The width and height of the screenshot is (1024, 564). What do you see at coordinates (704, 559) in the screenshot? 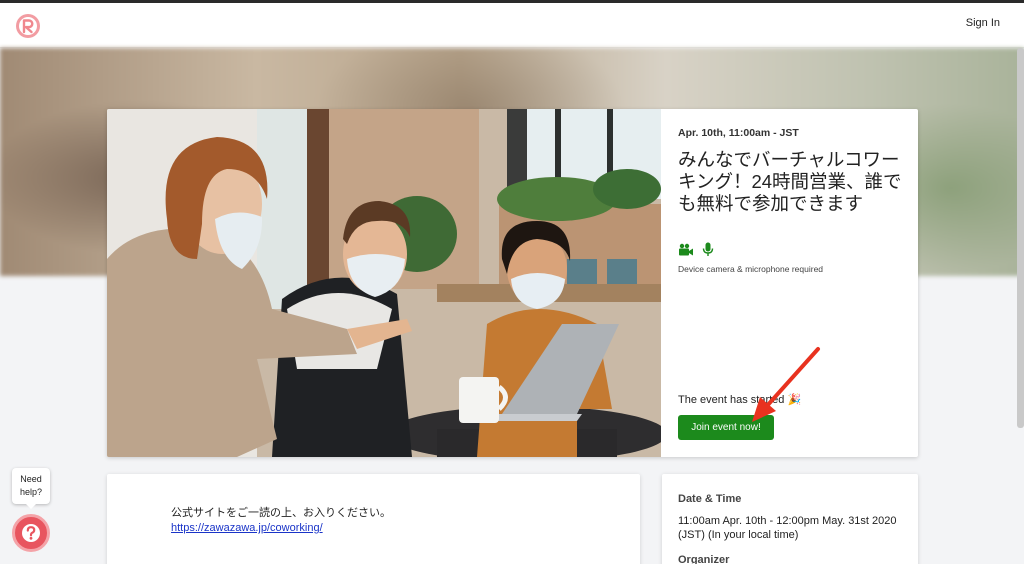
I see `organizer-label: Organizer` at bounding box center [704, 559].